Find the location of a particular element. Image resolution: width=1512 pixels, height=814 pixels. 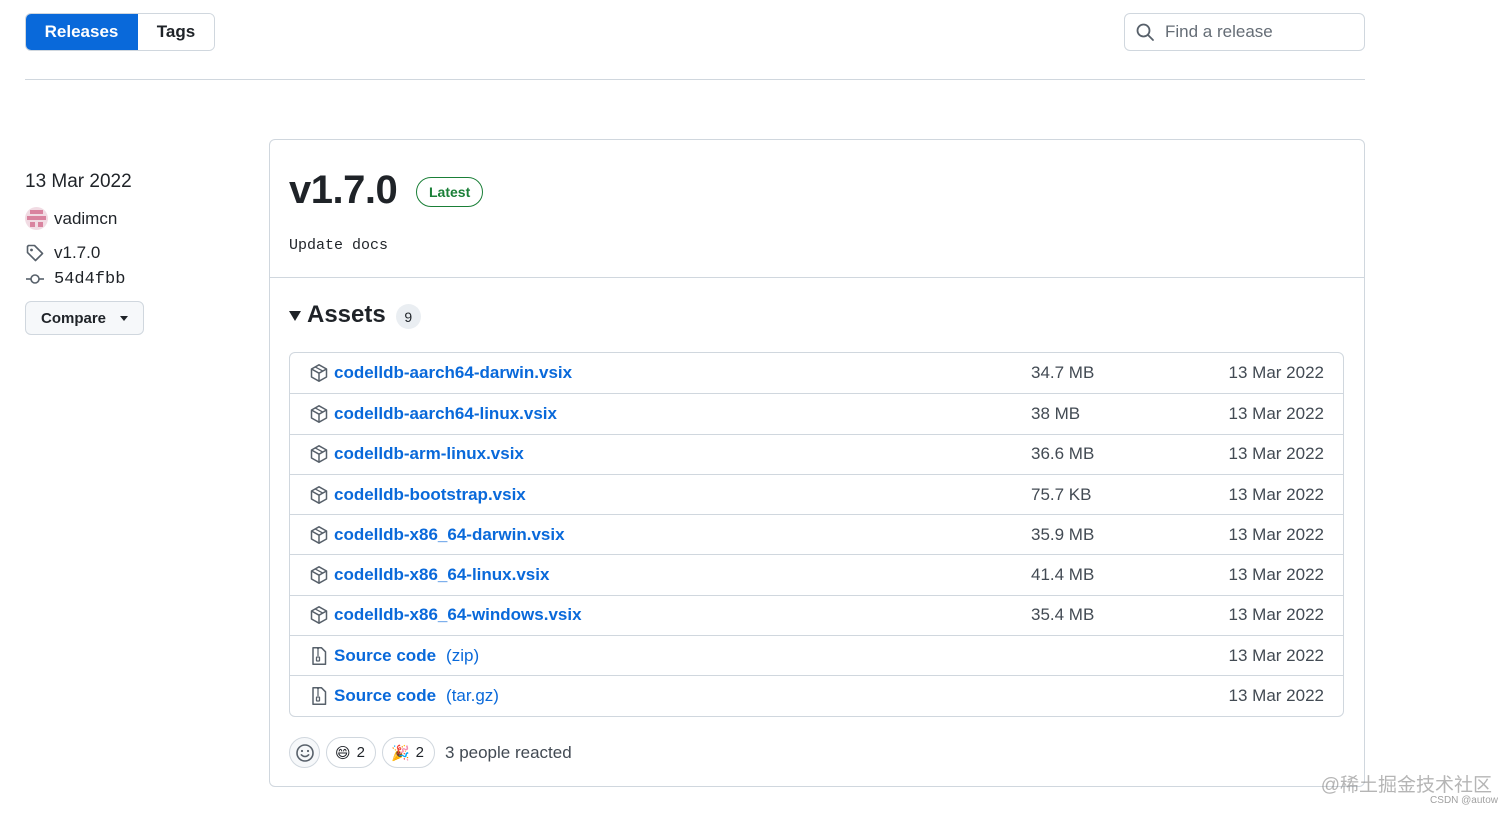

compare-button: Compare is located at coordinates (84, 318).